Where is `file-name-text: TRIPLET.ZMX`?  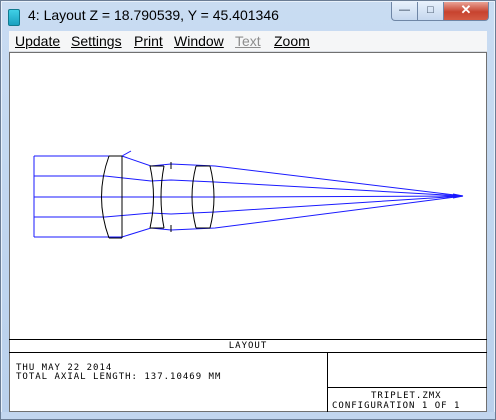
file-name-text: TRIPLET.ZMX is located at coordinates (406, 396).